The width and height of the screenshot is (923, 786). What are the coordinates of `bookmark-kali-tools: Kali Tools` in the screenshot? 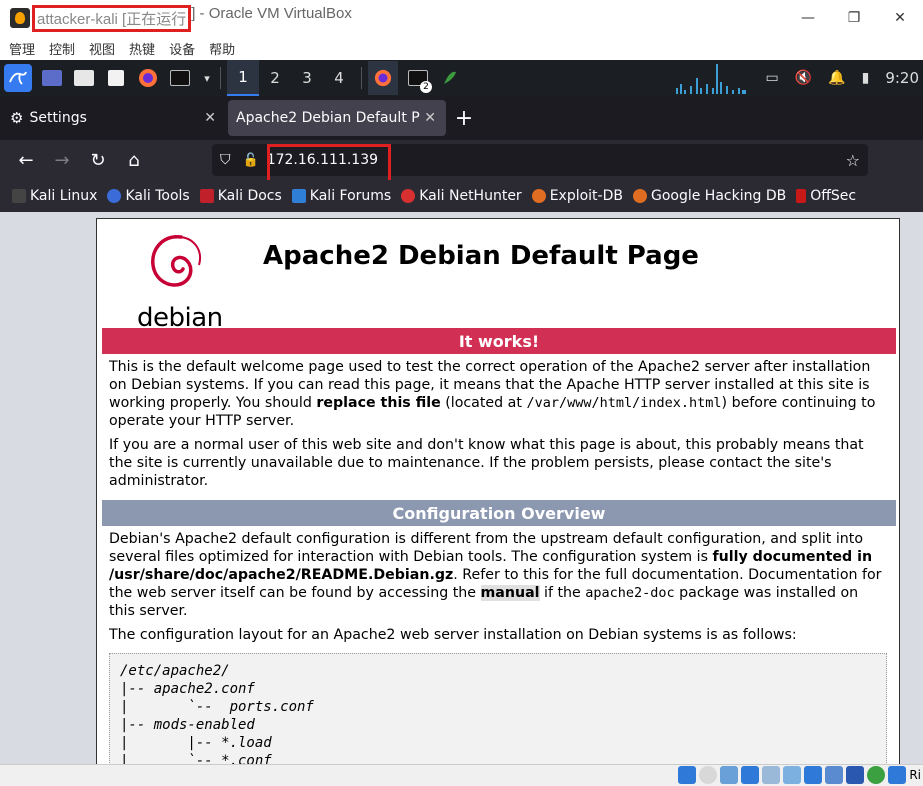 It's located at (148, 196).